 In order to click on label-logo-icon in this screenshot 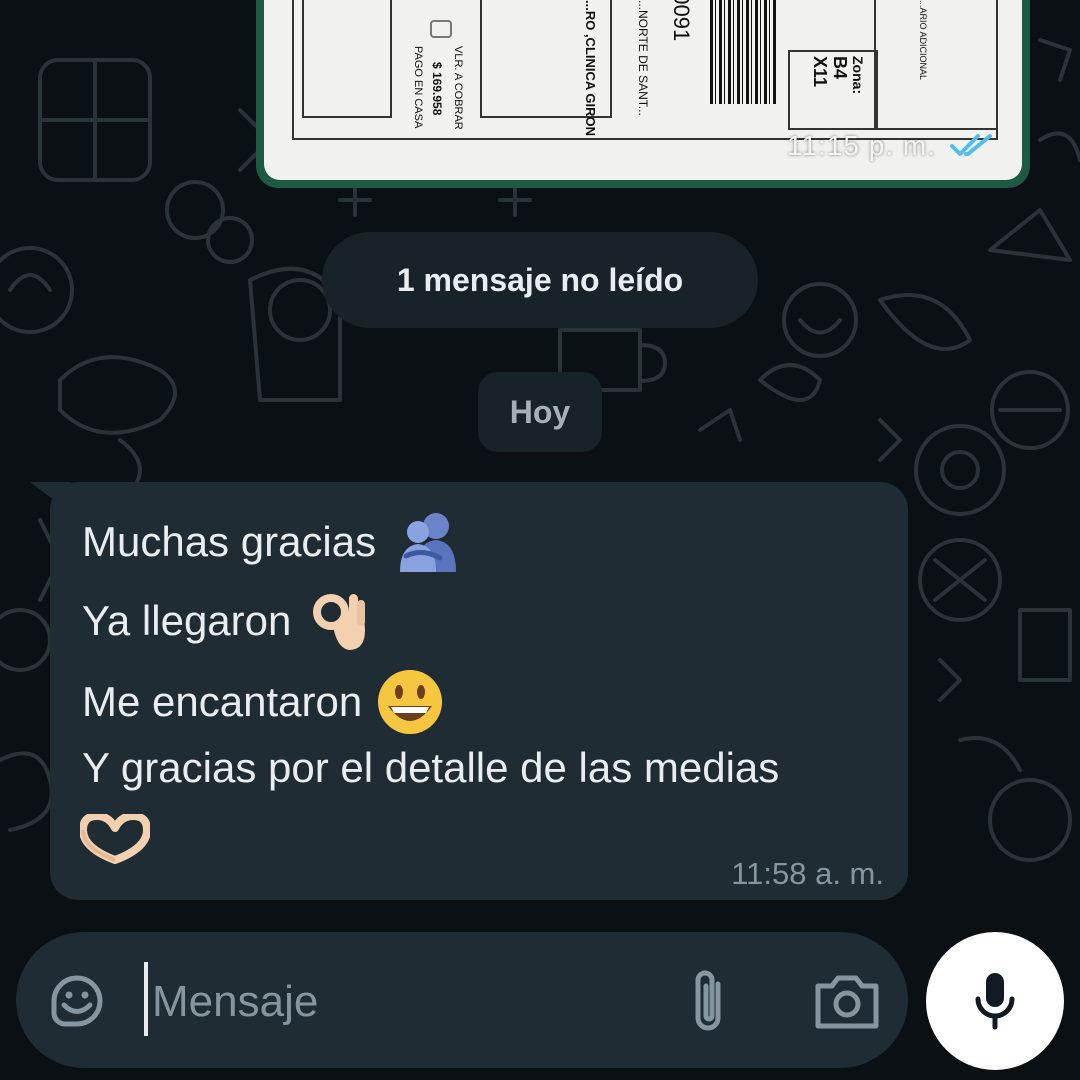, I will do `click(441, 29)`.